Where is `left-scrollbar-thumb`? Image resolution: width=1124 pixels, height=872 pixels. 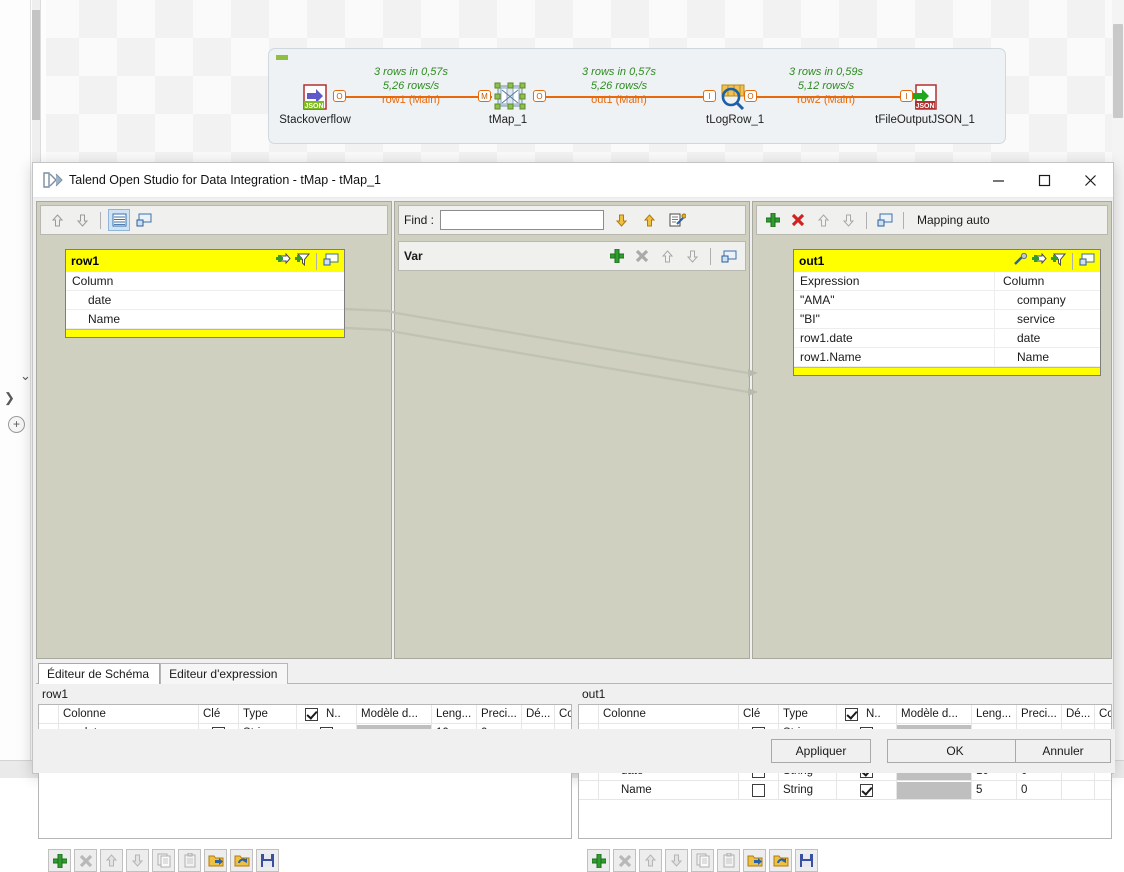 left-scrollbar-thumb is located at coordinates (36, 65).